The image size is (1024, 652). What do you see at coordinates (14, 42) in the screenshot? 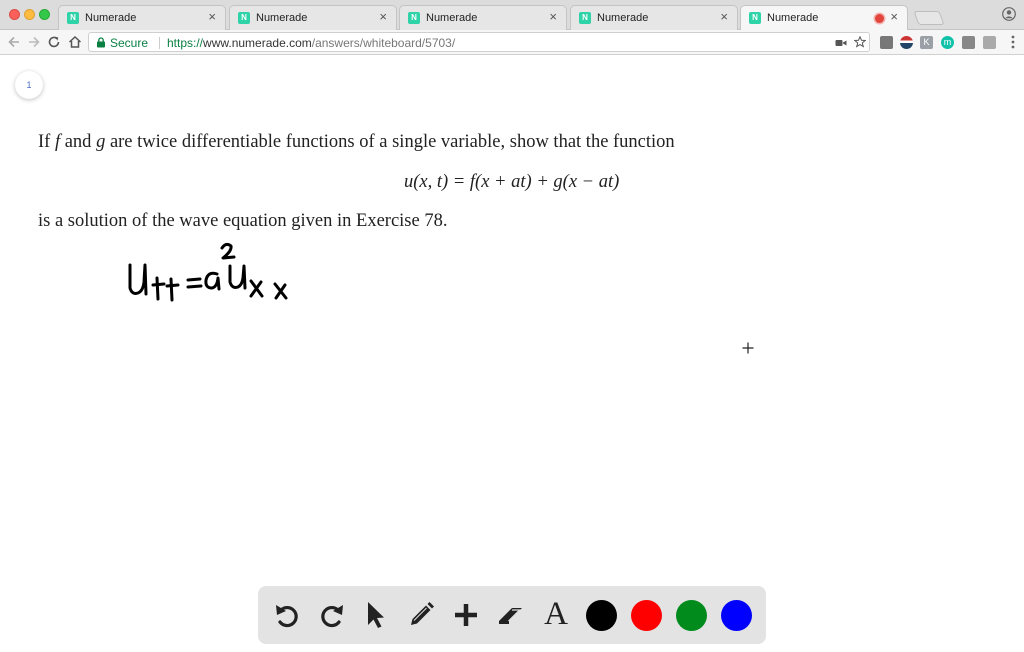
I see `back-icon` at bounding box center [14, 42].